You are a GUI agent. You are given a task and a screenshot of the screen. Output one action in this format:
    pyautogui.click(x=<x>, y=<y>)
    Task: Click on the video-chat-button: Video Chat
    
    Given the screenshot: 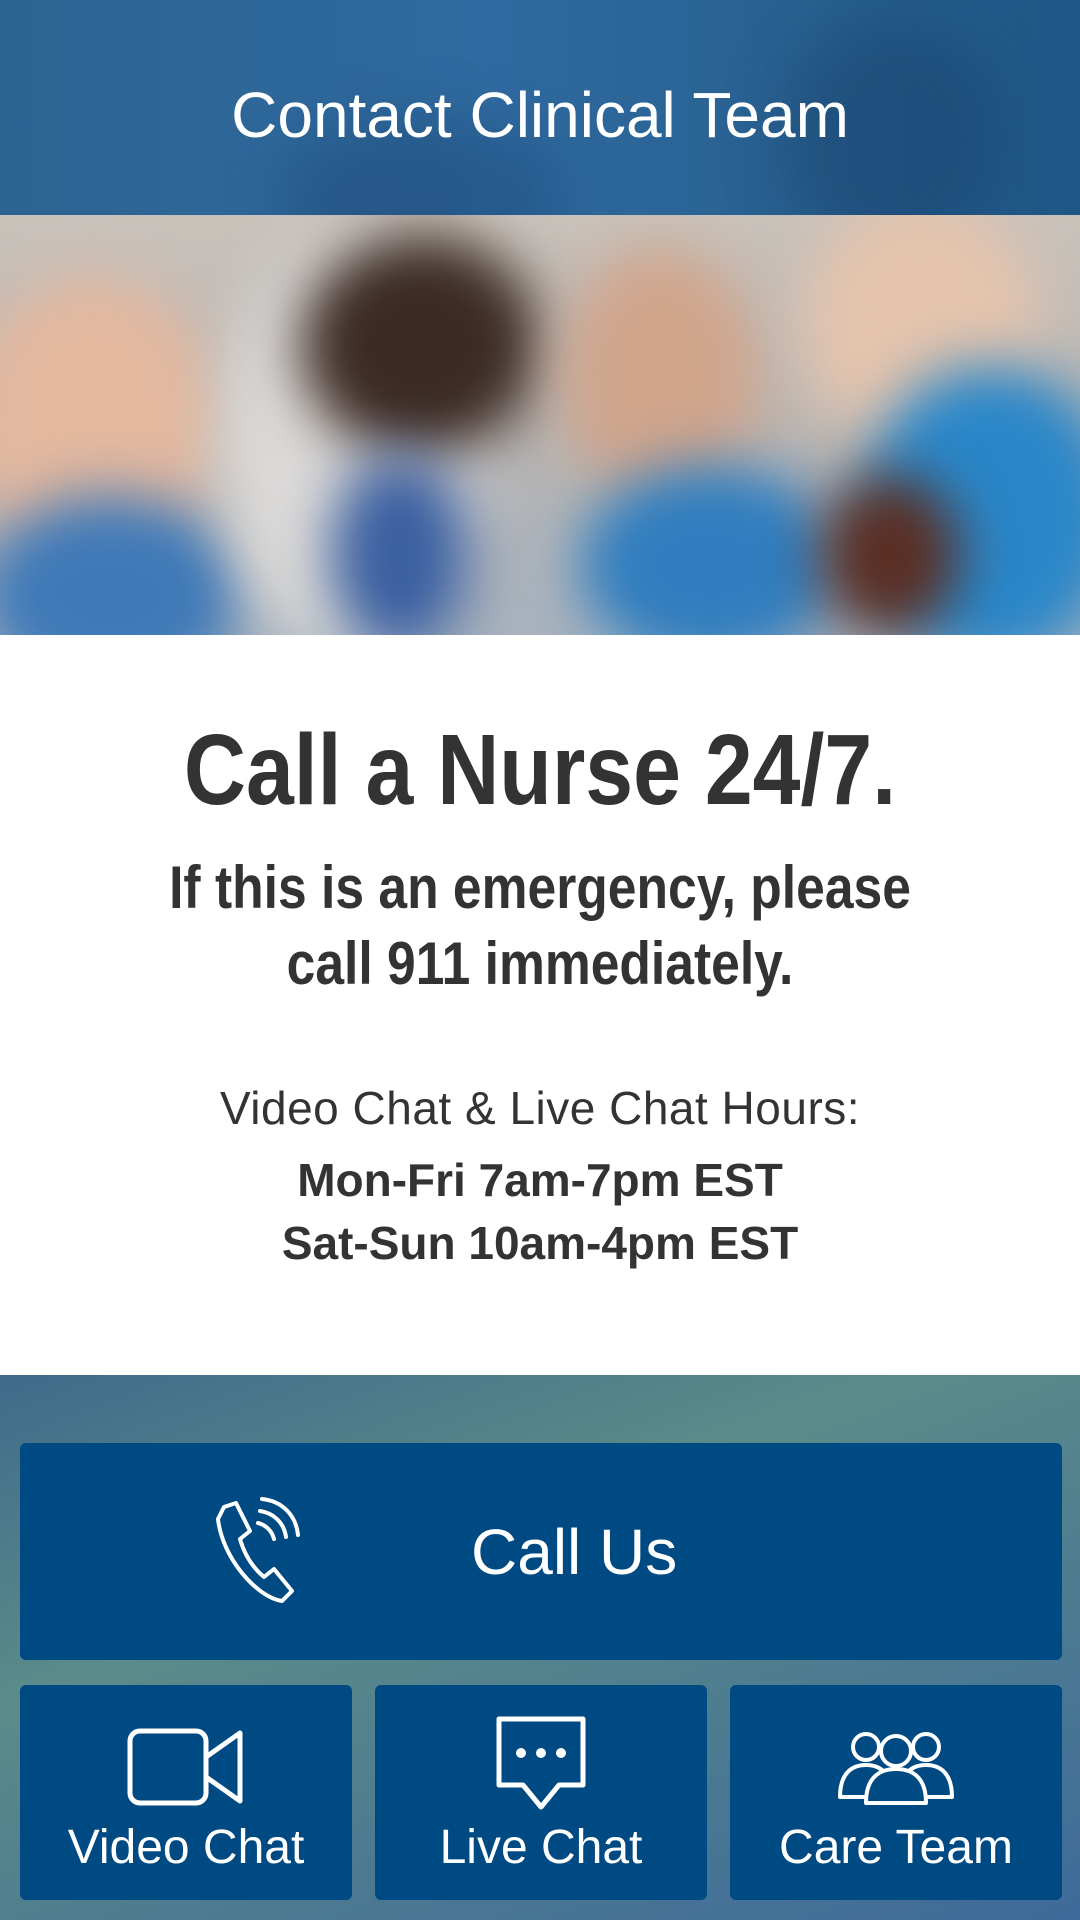 What is the action you would take?
    pyautogui.click(x=186, y=1792)
    